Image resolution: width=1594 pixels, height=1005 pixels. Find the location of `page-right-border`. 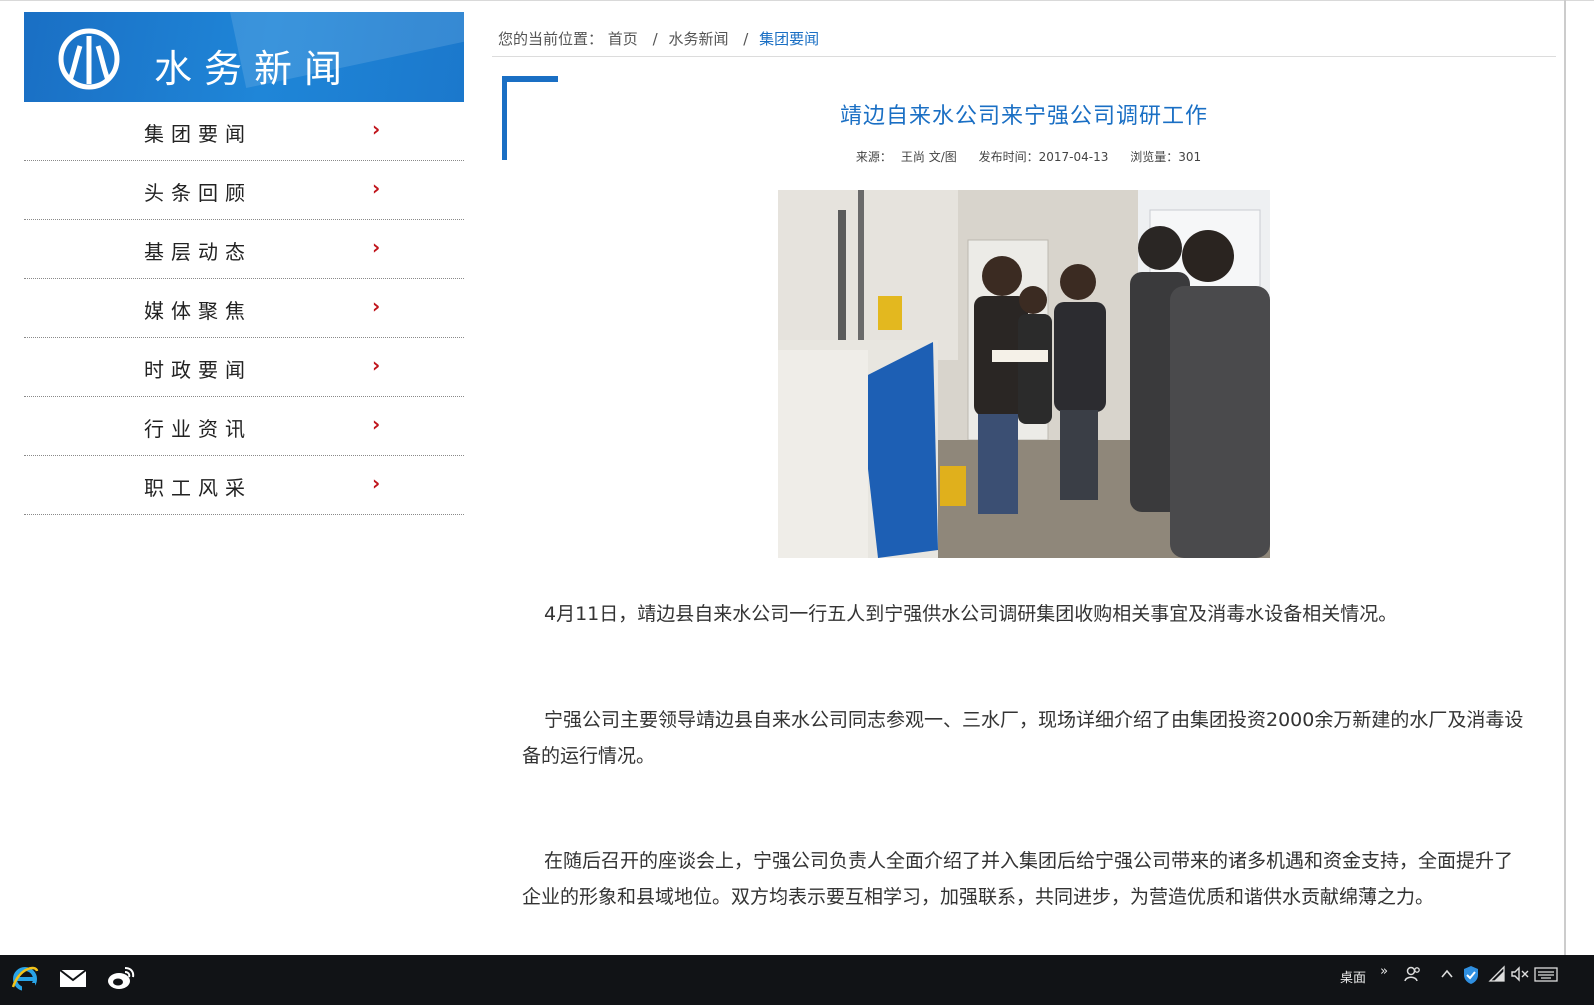

page-right-border is located at coordinates (1565, 480).